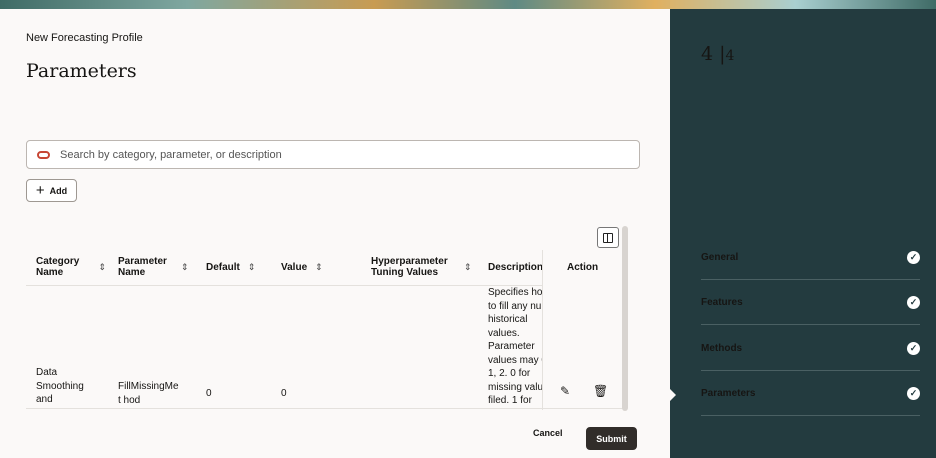 This screenshot has height=458, width=936. What do you see at coordinates (730, 56) in the screenshot?
I see `total-steps: 4` at bounding box center [730, 56].